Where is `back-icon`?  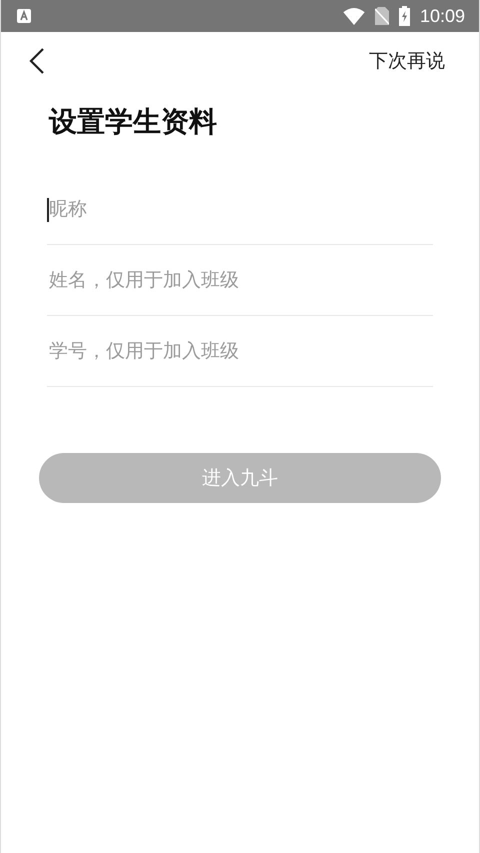
back-icon is located at coordinates (37, 61).